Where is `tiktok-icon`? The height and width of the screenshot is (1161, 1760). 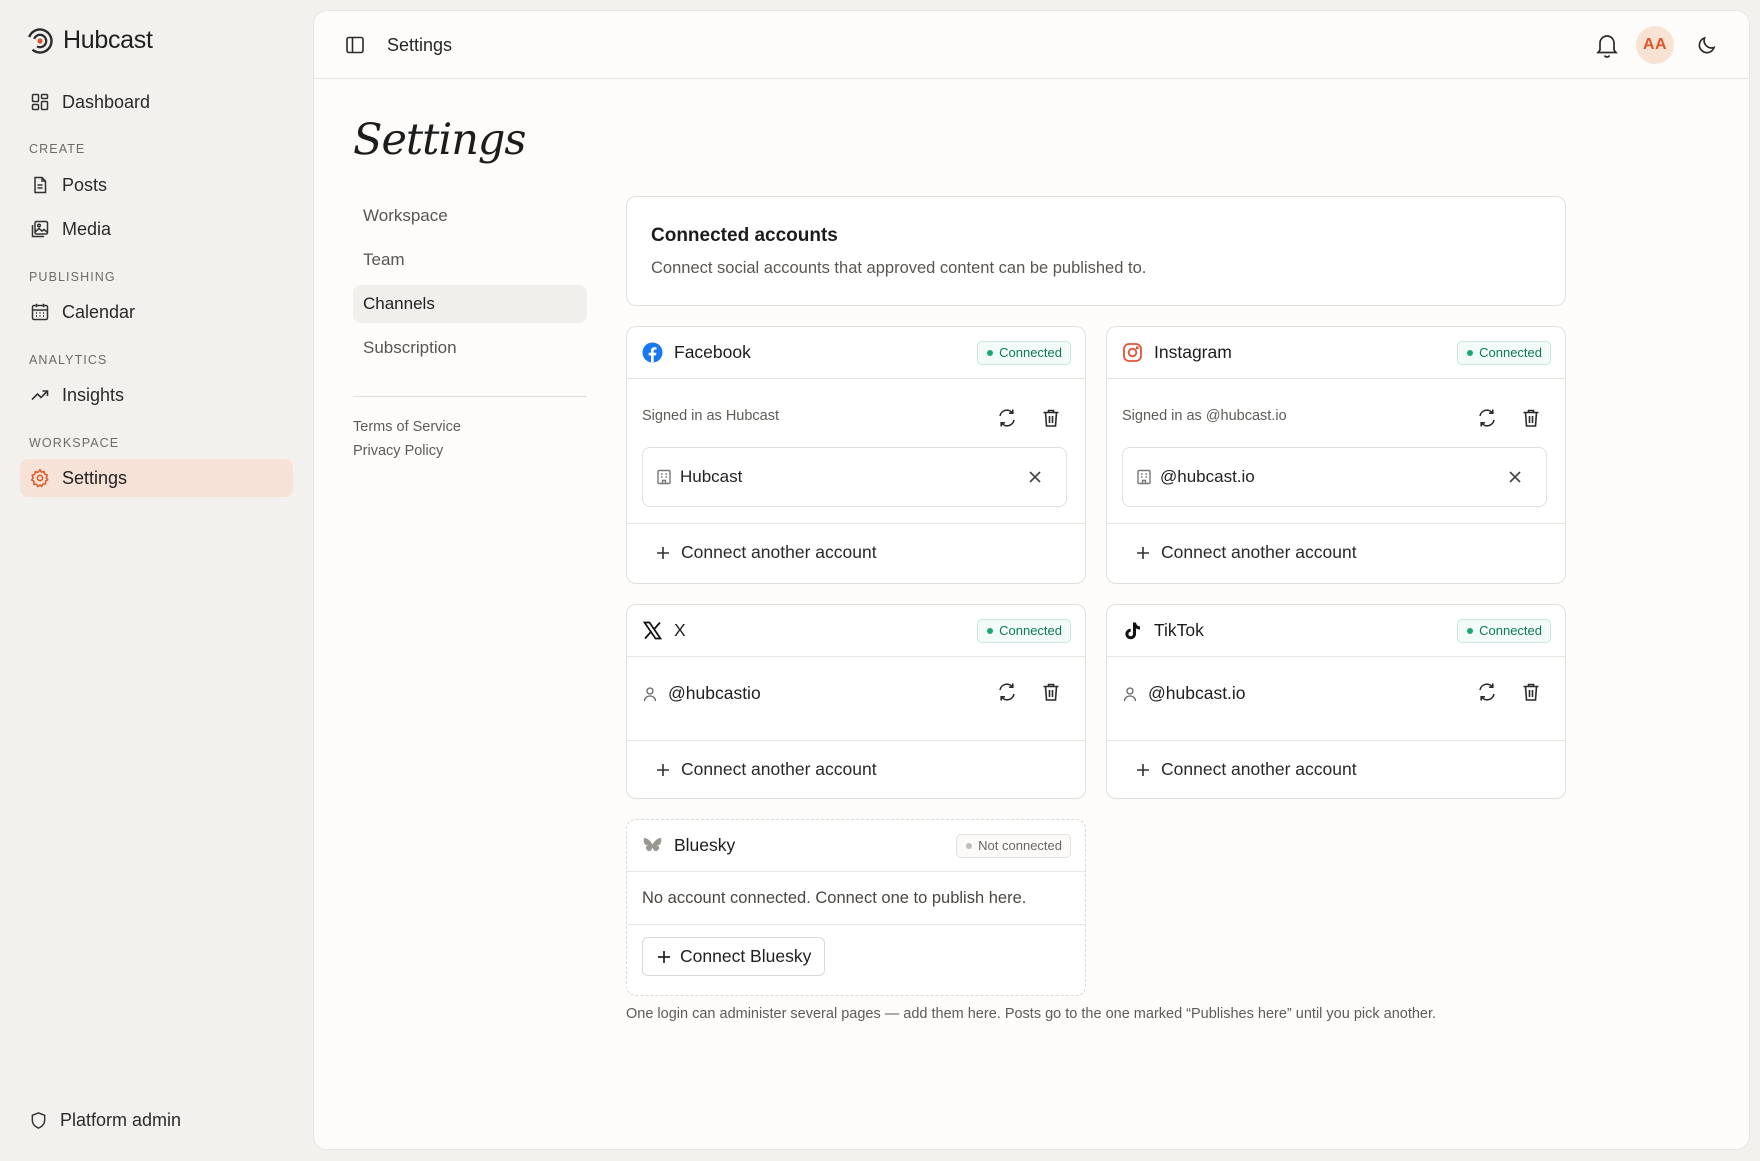 tiktok-icon is located at coordinates (1132, 631).